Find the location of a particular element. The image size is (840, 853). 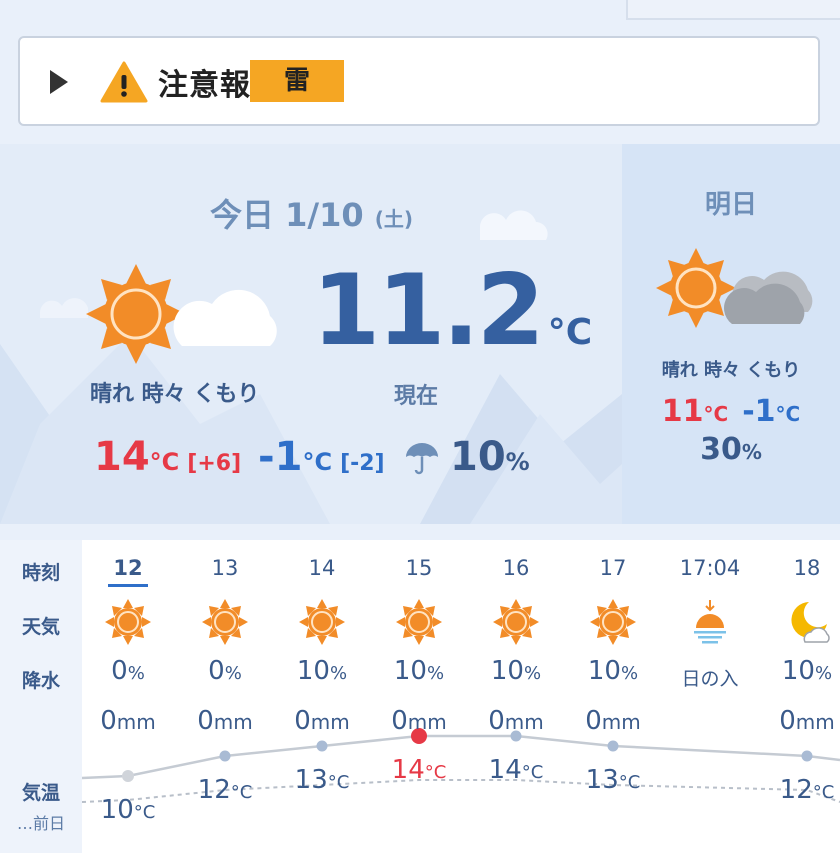

current-hour-underline is located at coordinates (128, 585).